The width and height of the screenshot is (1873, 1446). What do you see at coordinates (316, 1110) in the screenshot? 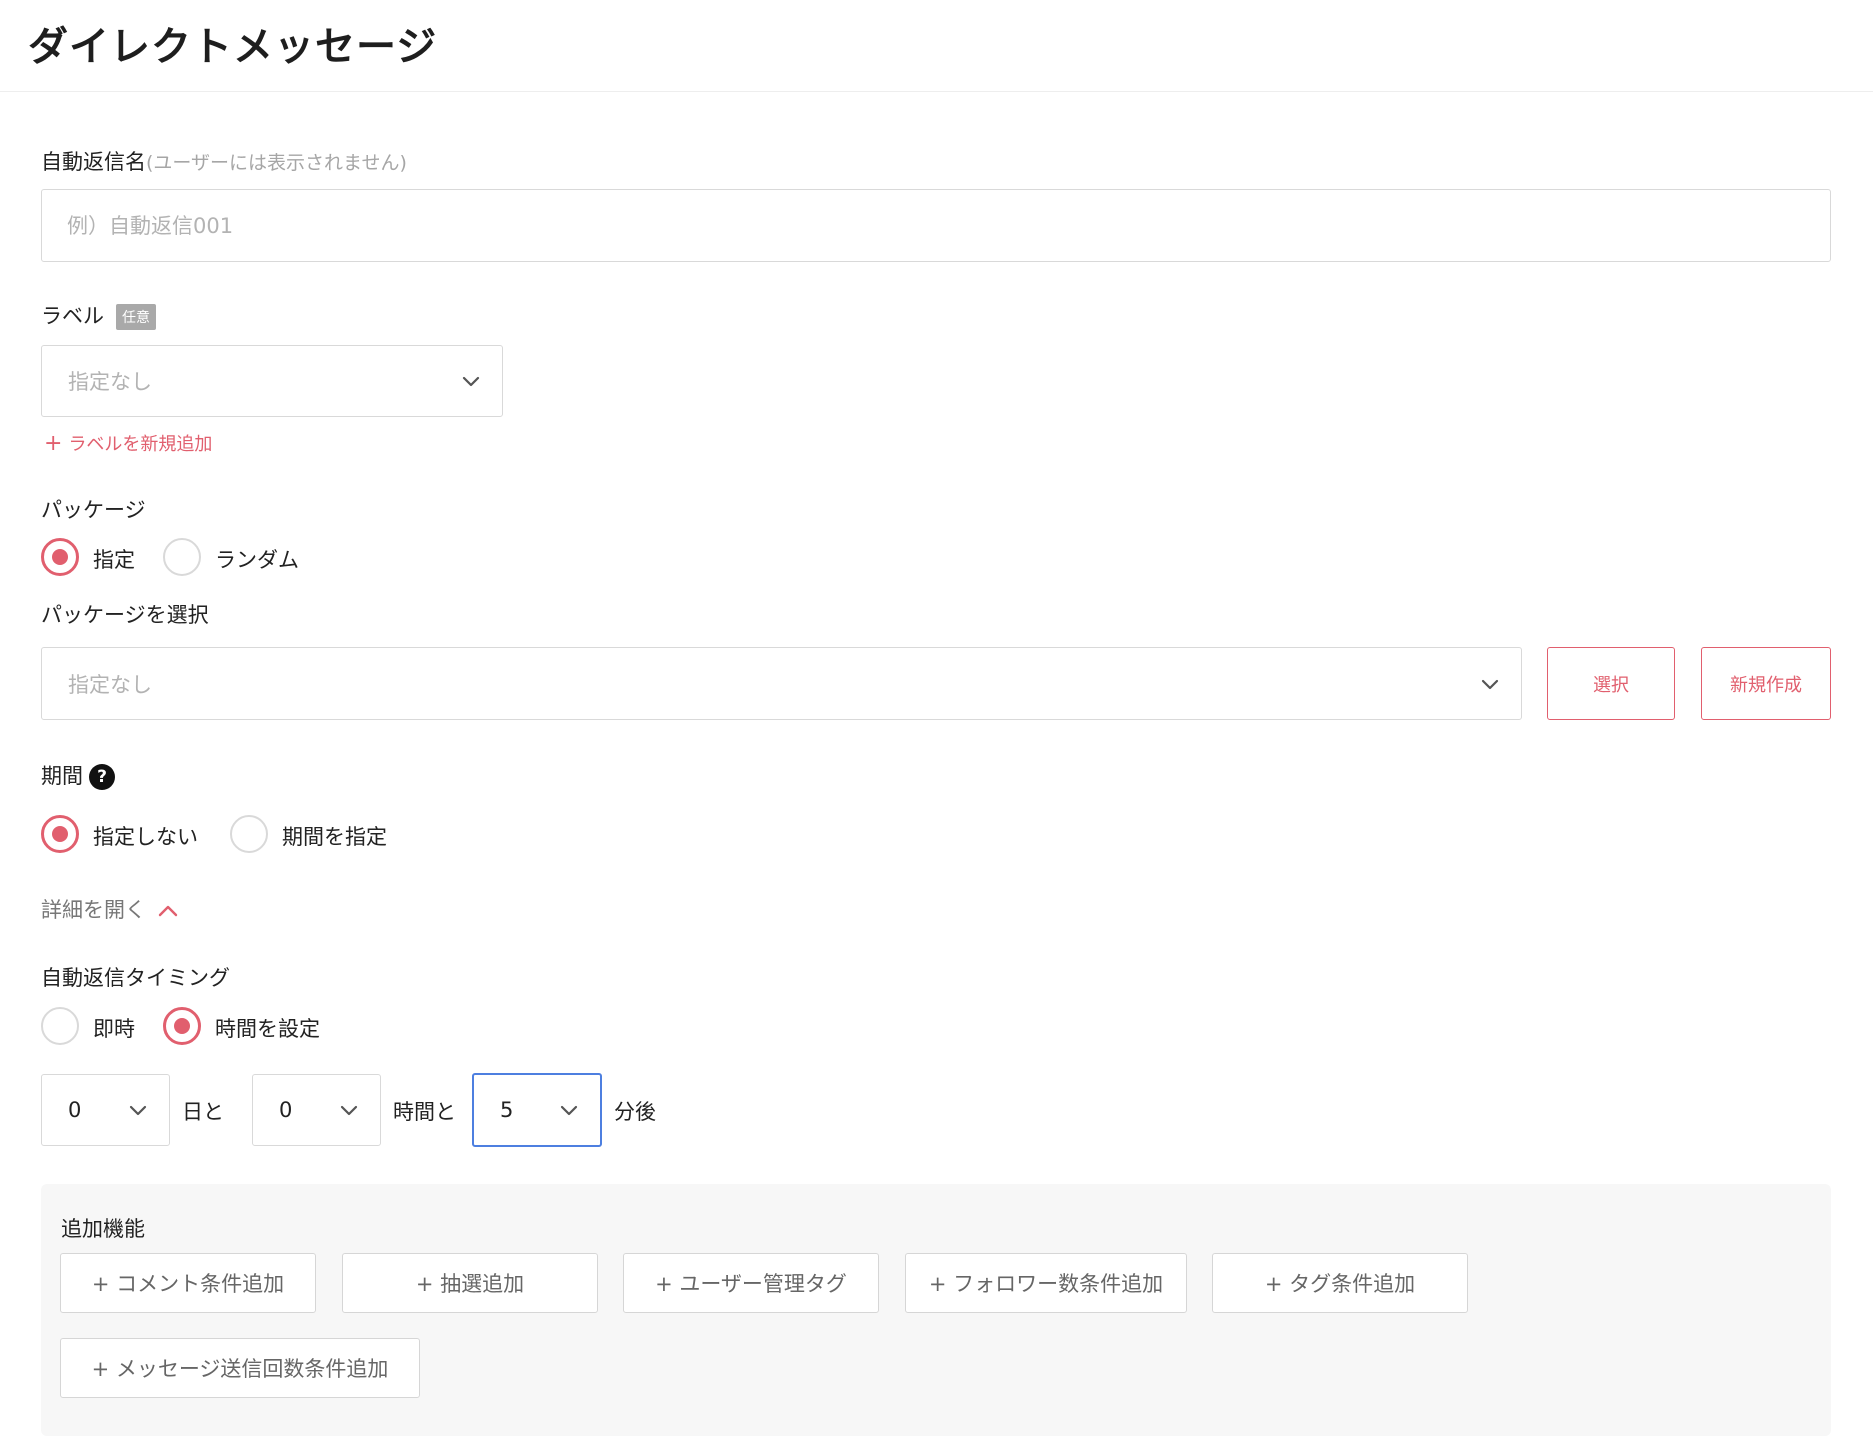
I see `hours-select: 0` at bounding box center [316, 1110].